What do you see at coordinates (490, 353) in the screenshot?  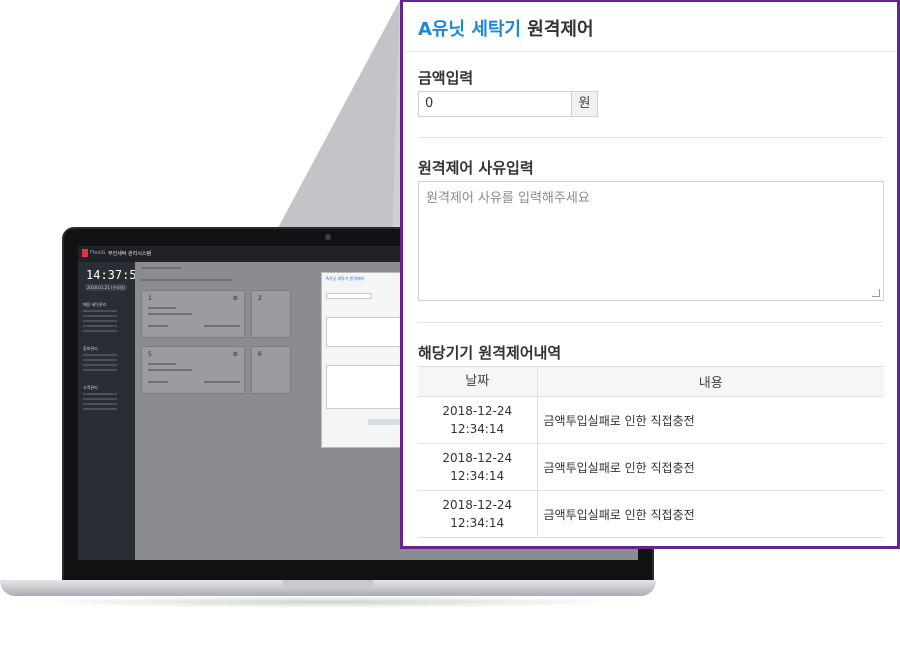 I see `history-label: 해당기기 원격제어내역` at bounding box center [490, 353].